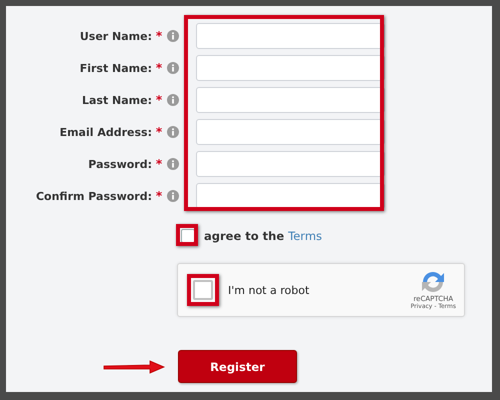  What do you see at coordinates (119, 164) in the screenshot?
I see `field-label: Password:` at bounding box center [119, 164].